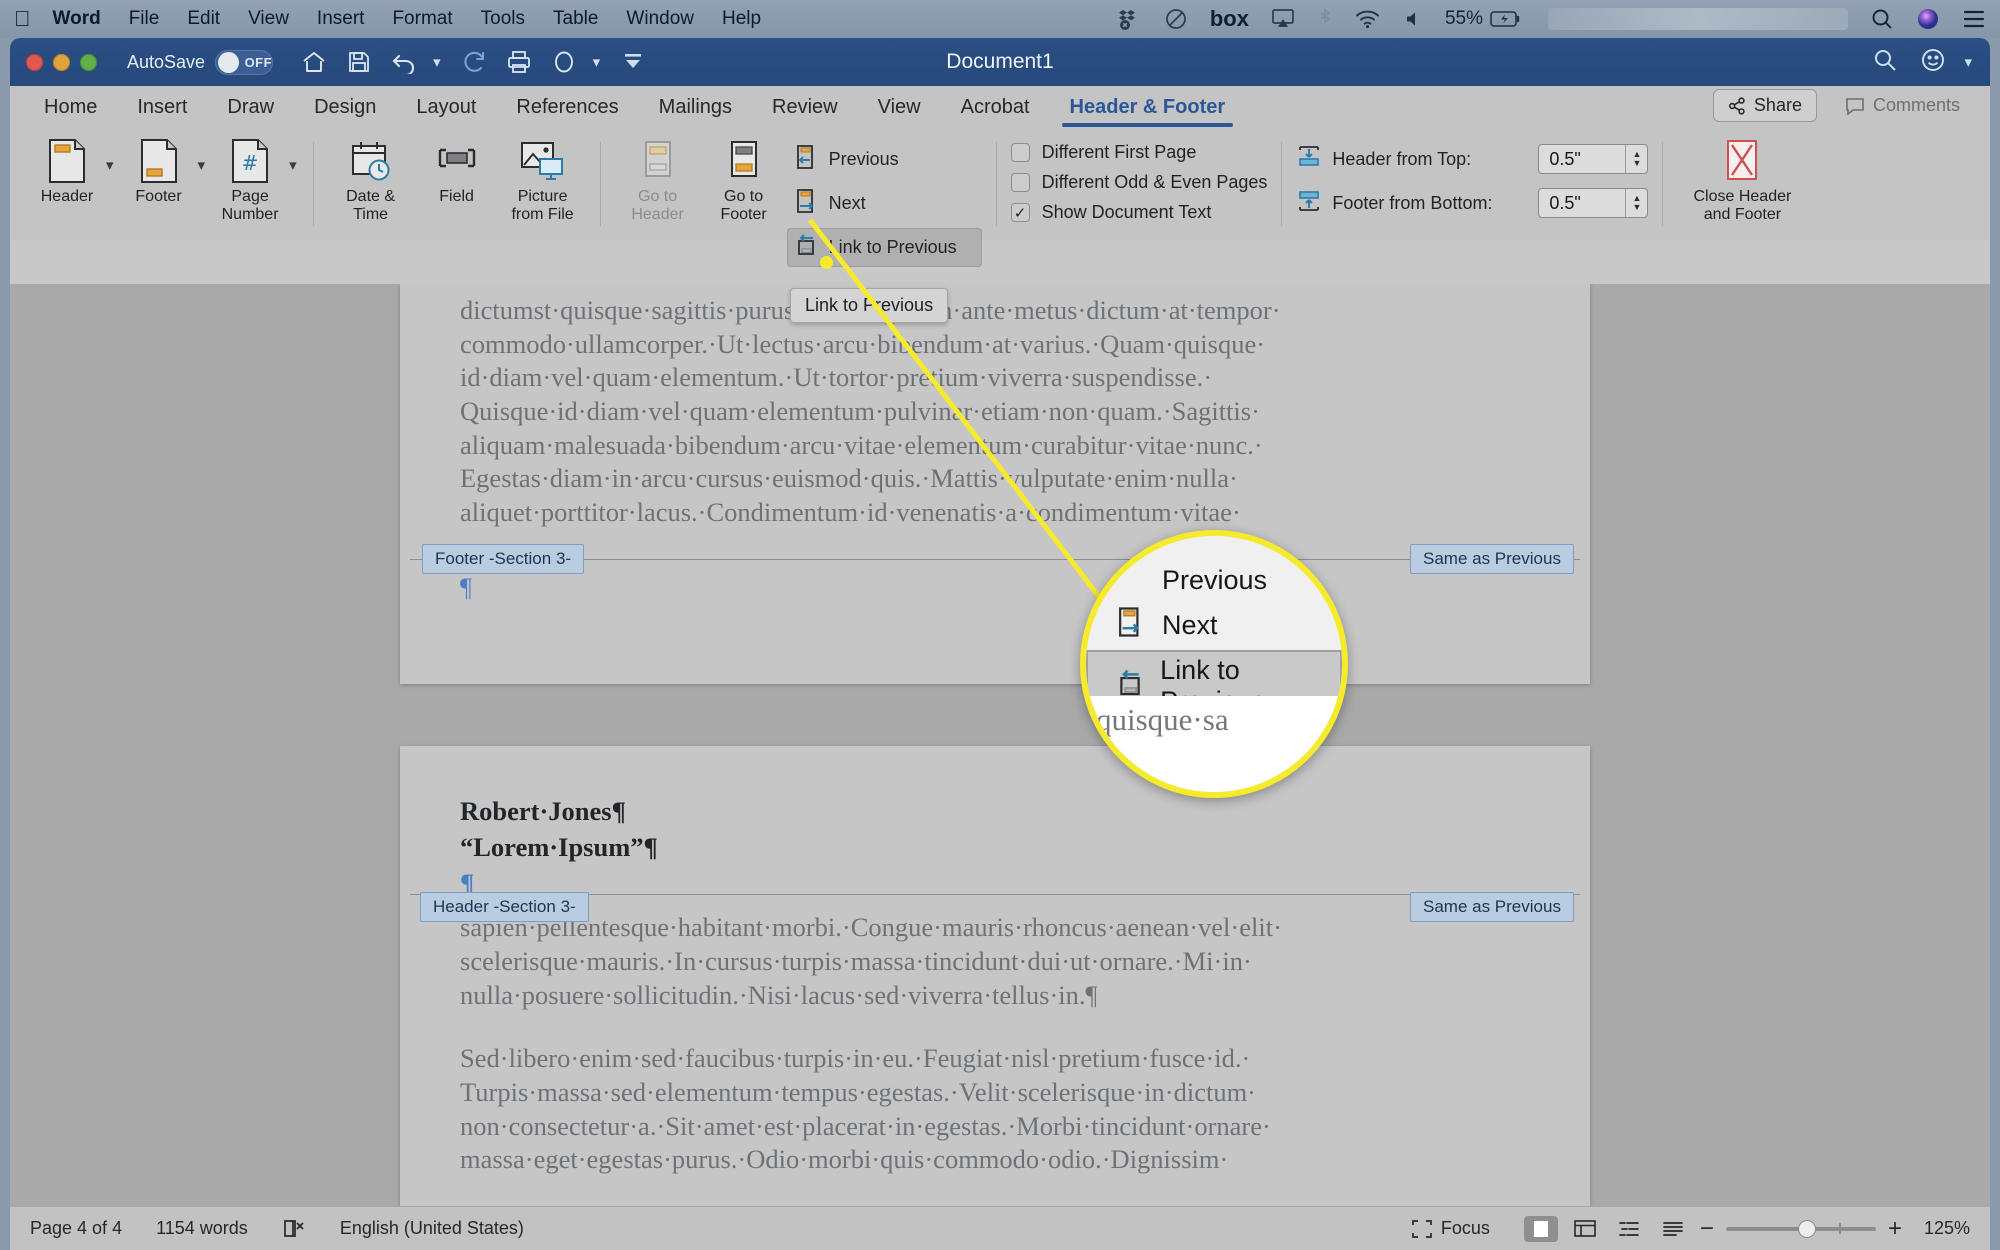 This screenshot has width=2000, height=1250. I want to click on word-count: 1154 words, so click(202, 1228).